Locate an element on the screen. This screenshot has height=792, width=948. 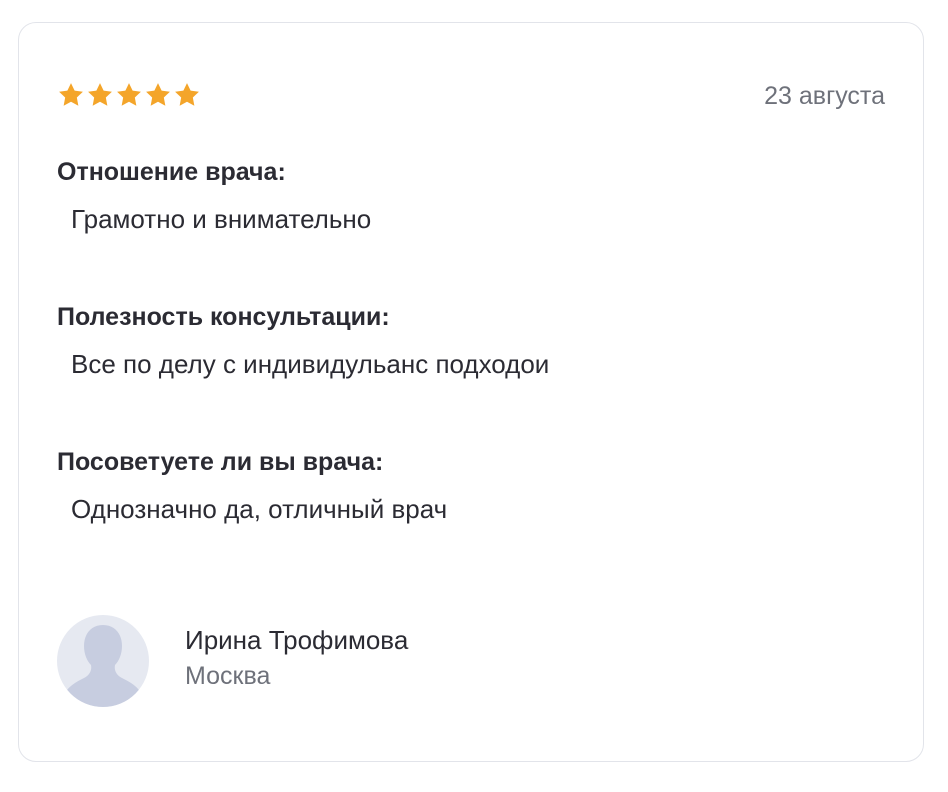
review-author: Ирина Трофимова Москва is located at coordinates (232, 661).